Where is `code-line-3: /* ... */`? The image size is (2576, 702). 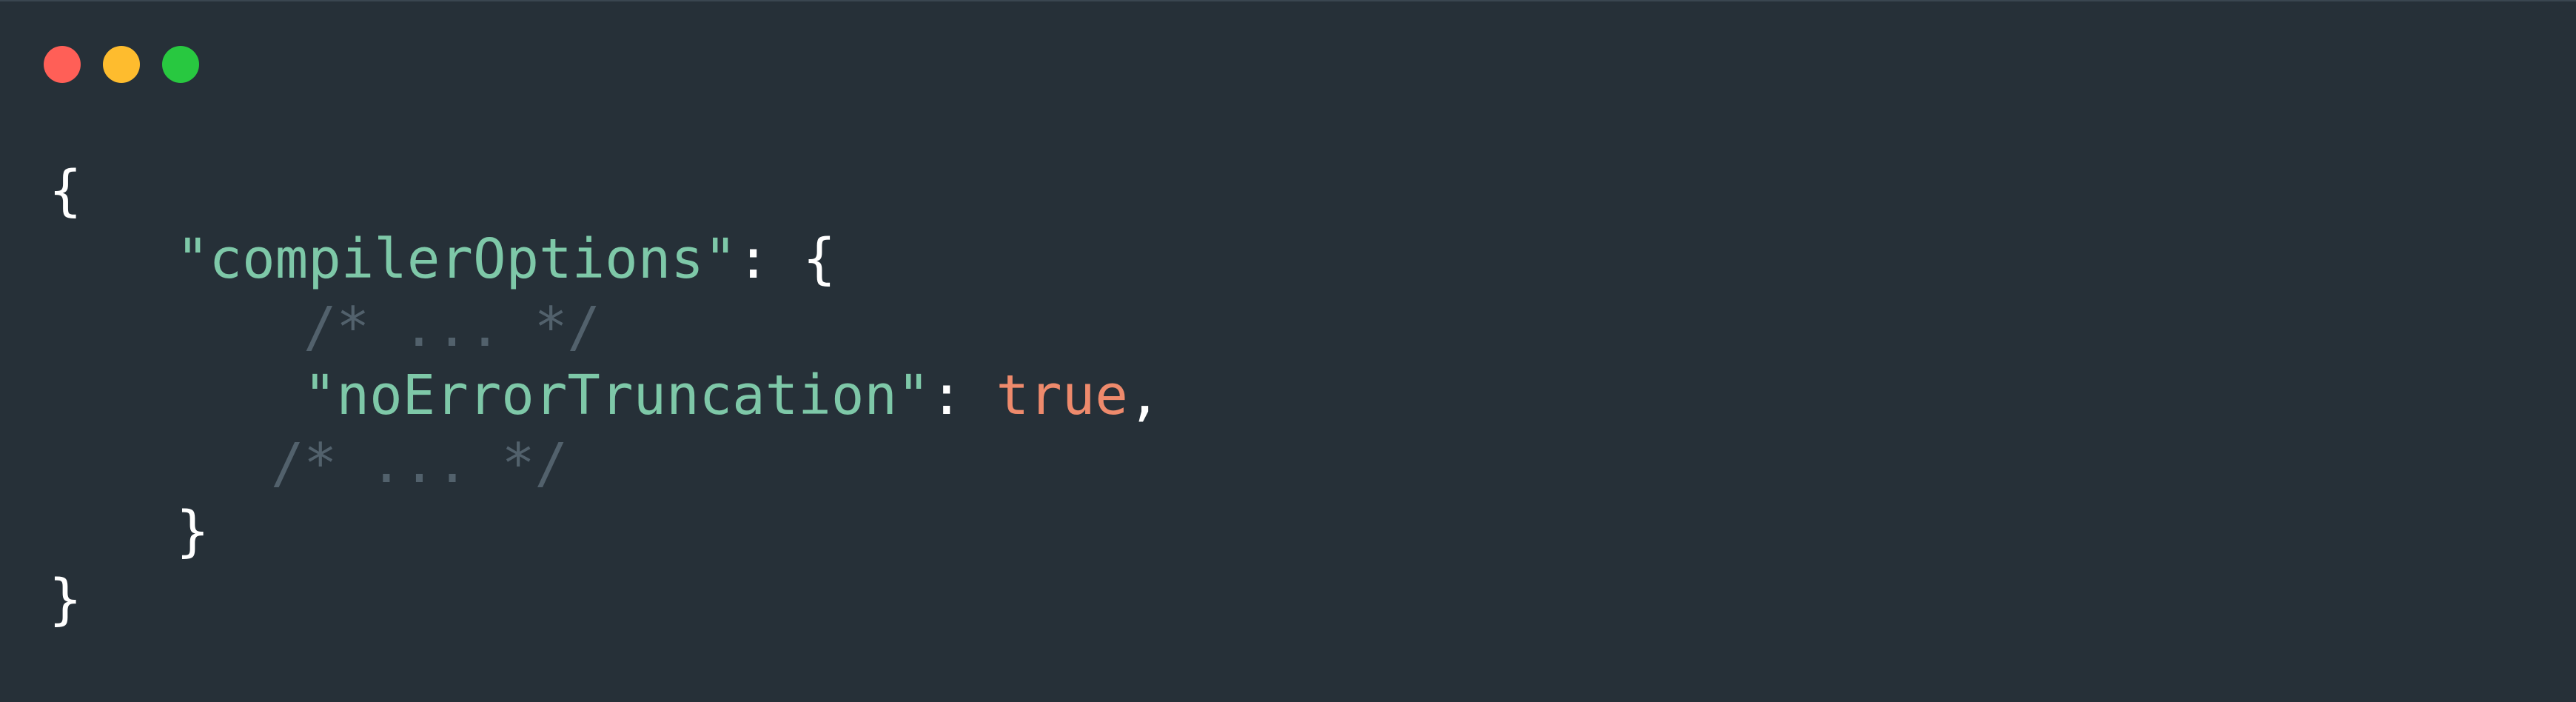 code-line-3: /* ... */ is located at coordinates (451, 327).